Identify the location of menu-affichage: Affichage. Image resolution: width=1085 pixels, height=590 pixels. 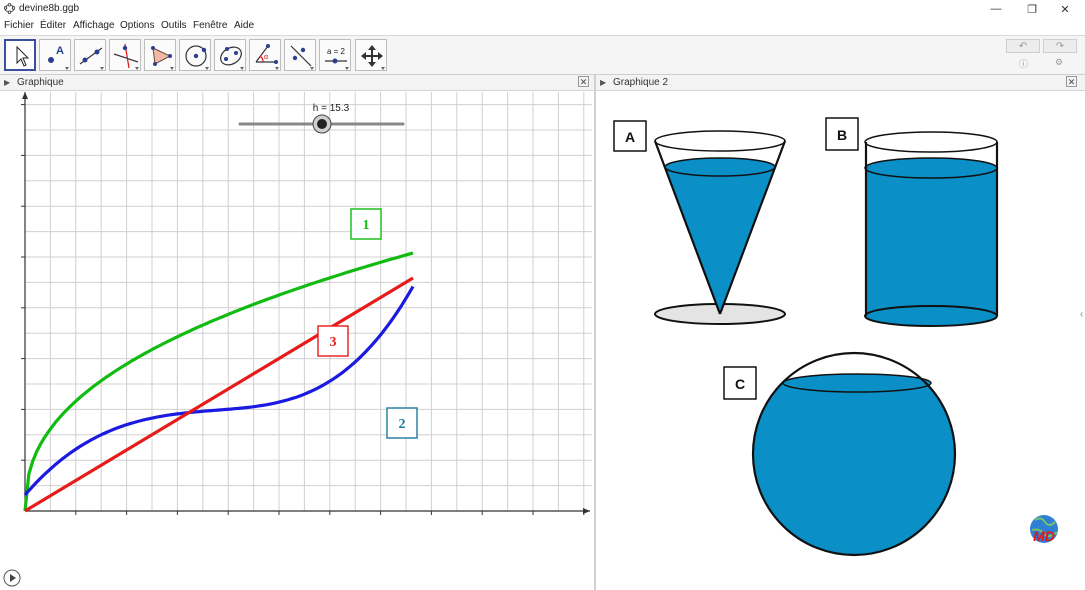
(94, 25).